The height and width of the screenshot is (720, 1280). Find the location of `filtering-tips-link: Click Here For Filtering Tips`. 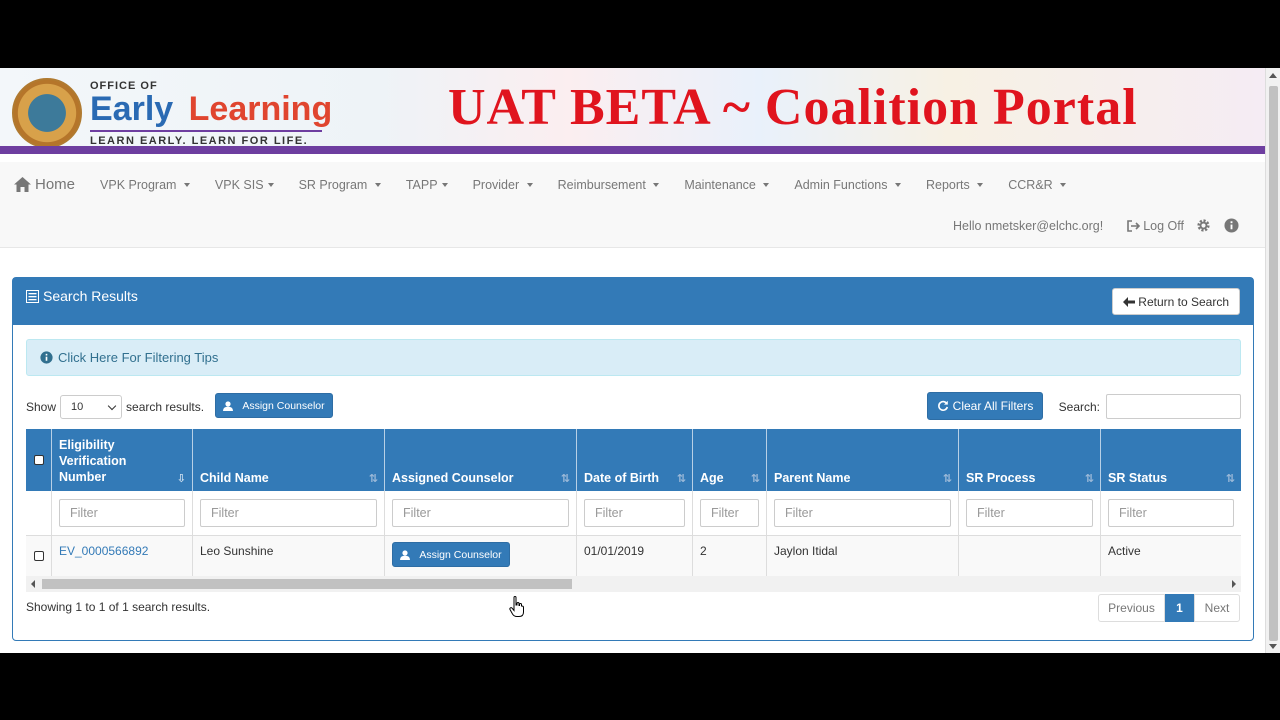

filtering-tips-link: Click Here For Filtering Tips is located at coordinates (633, 357).